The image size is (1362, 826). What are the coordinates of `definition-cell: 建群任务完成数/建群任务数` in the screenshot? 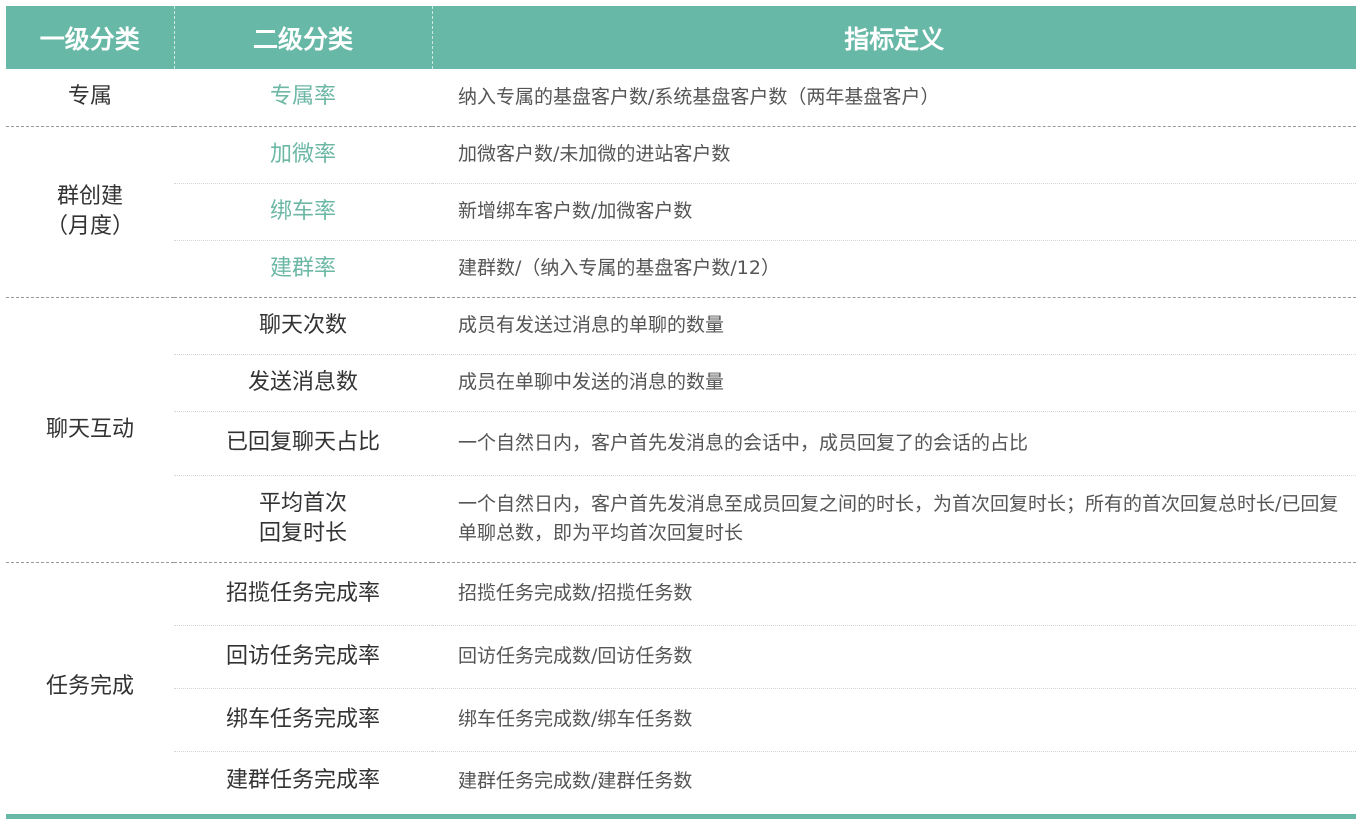 It's located at (575, 780).